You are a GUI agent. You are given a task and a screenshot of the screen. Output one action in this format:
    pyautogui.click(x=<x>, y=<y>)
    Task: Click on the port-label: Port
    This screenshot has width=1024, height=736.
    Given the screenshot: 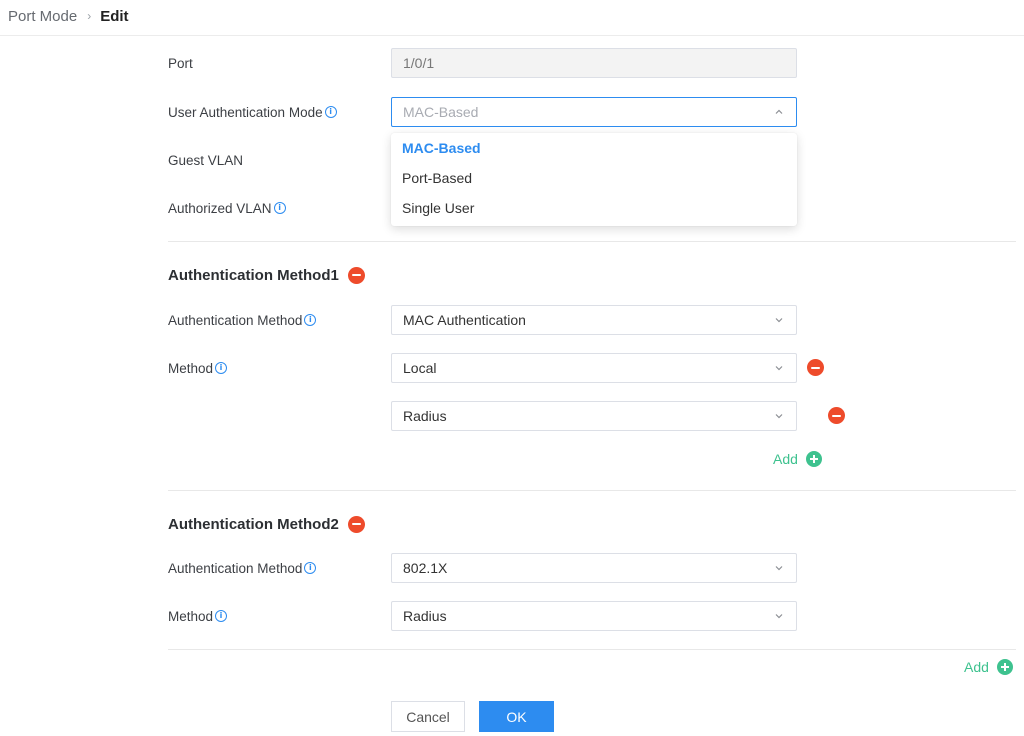 What is the action you would take?
    pyautogui.click(x=180, y=63)
    